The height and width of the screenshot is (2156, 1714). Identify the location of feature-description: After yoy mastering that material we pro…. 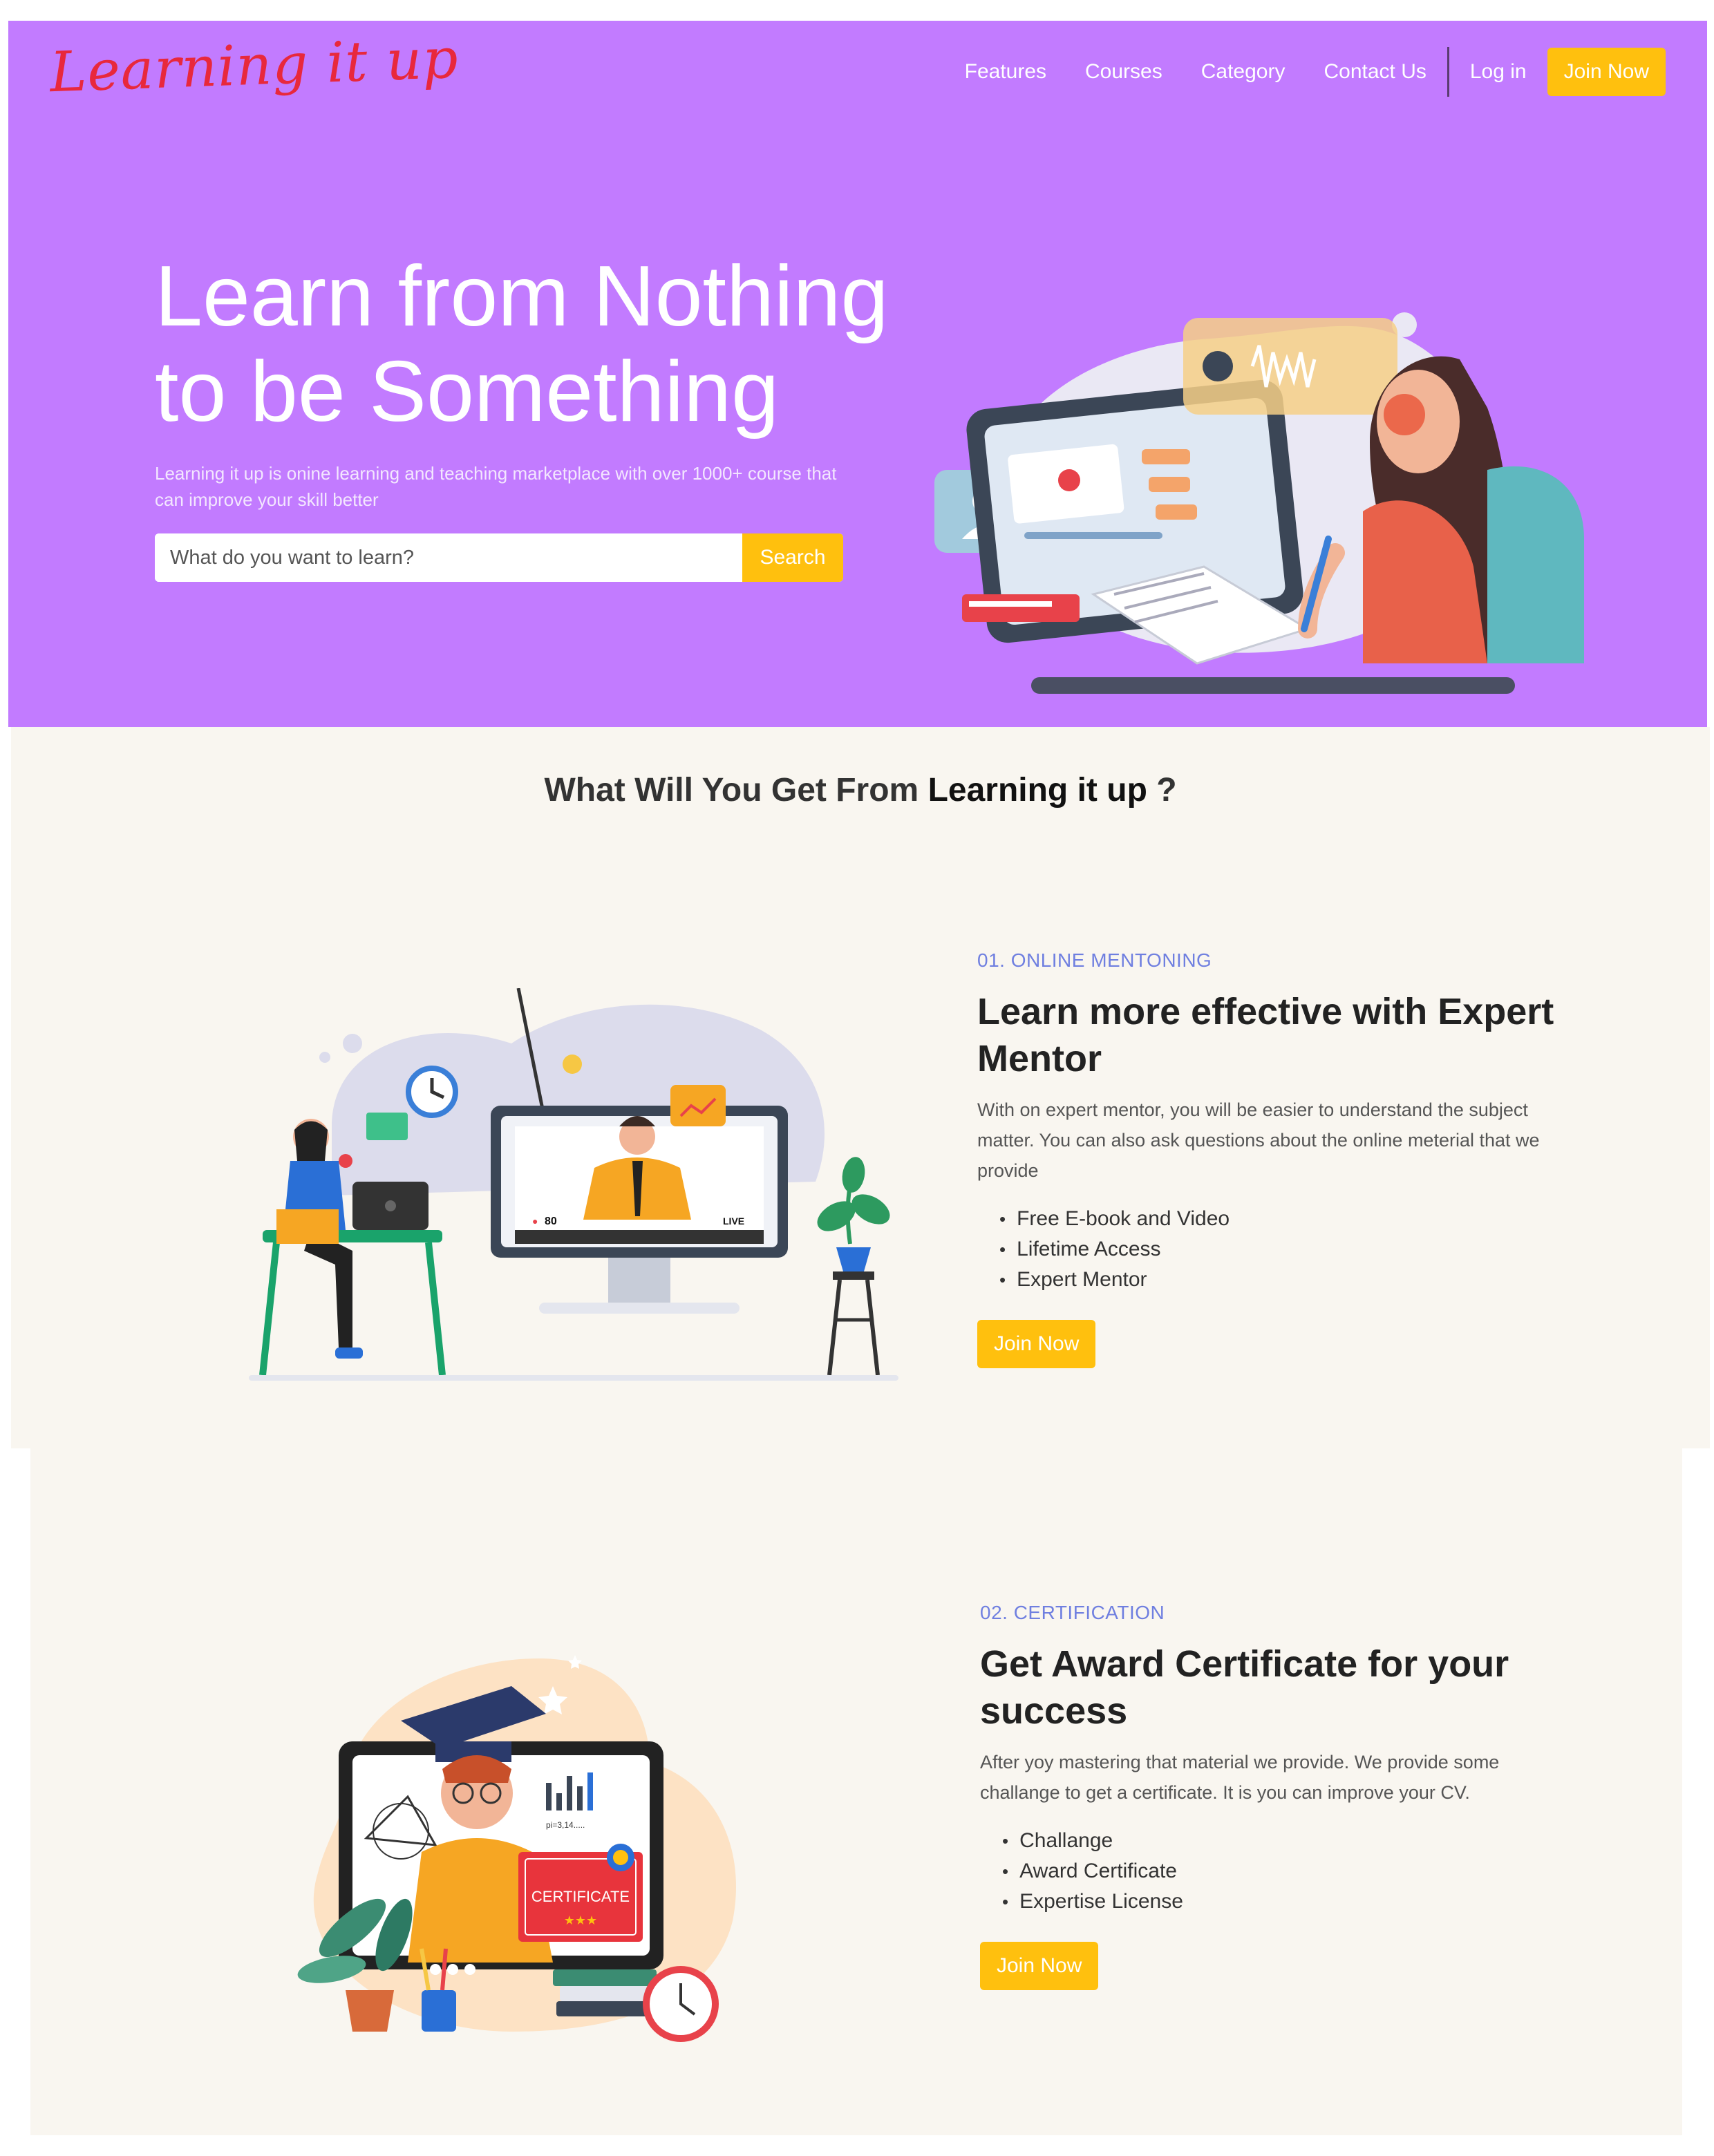
(1240, 1777).